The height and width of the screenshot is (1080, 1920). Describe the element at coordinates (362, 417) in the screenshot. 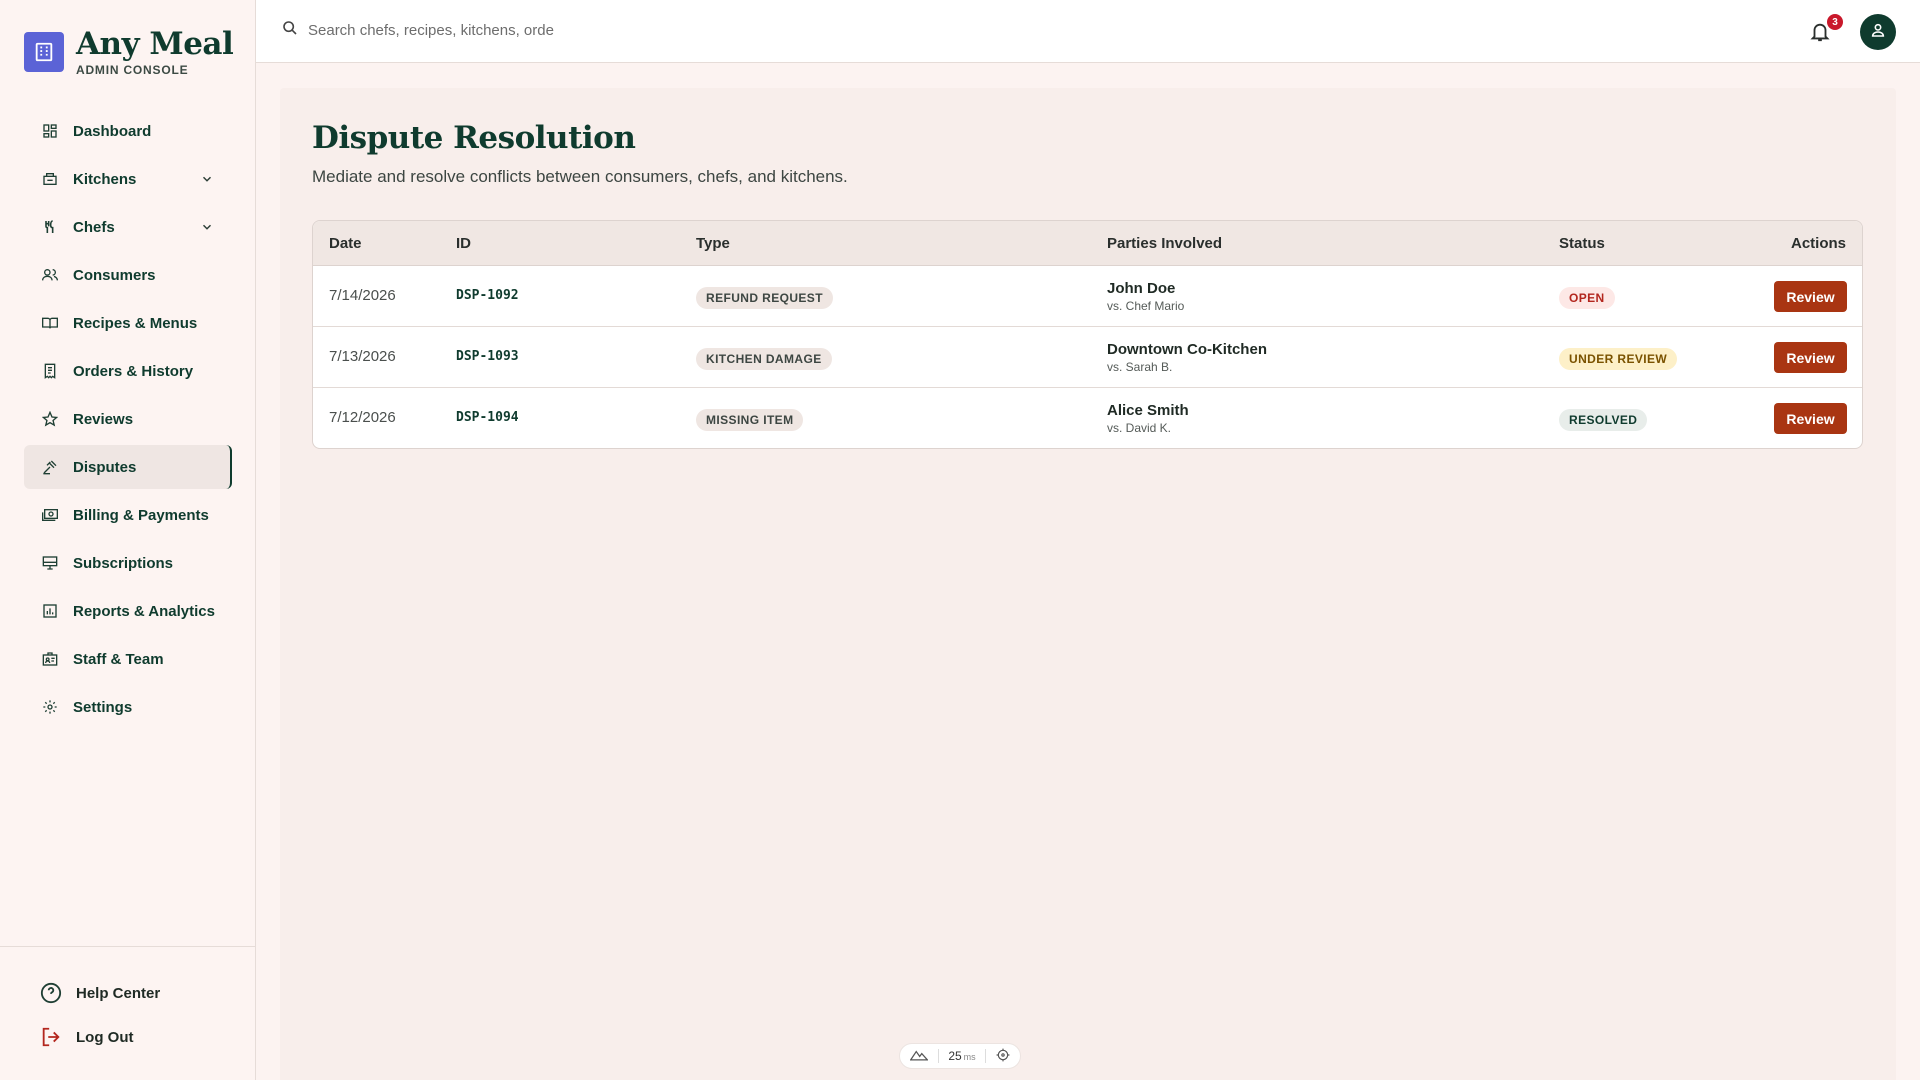

I see `dispute-date: 7/12/2026` at that location.